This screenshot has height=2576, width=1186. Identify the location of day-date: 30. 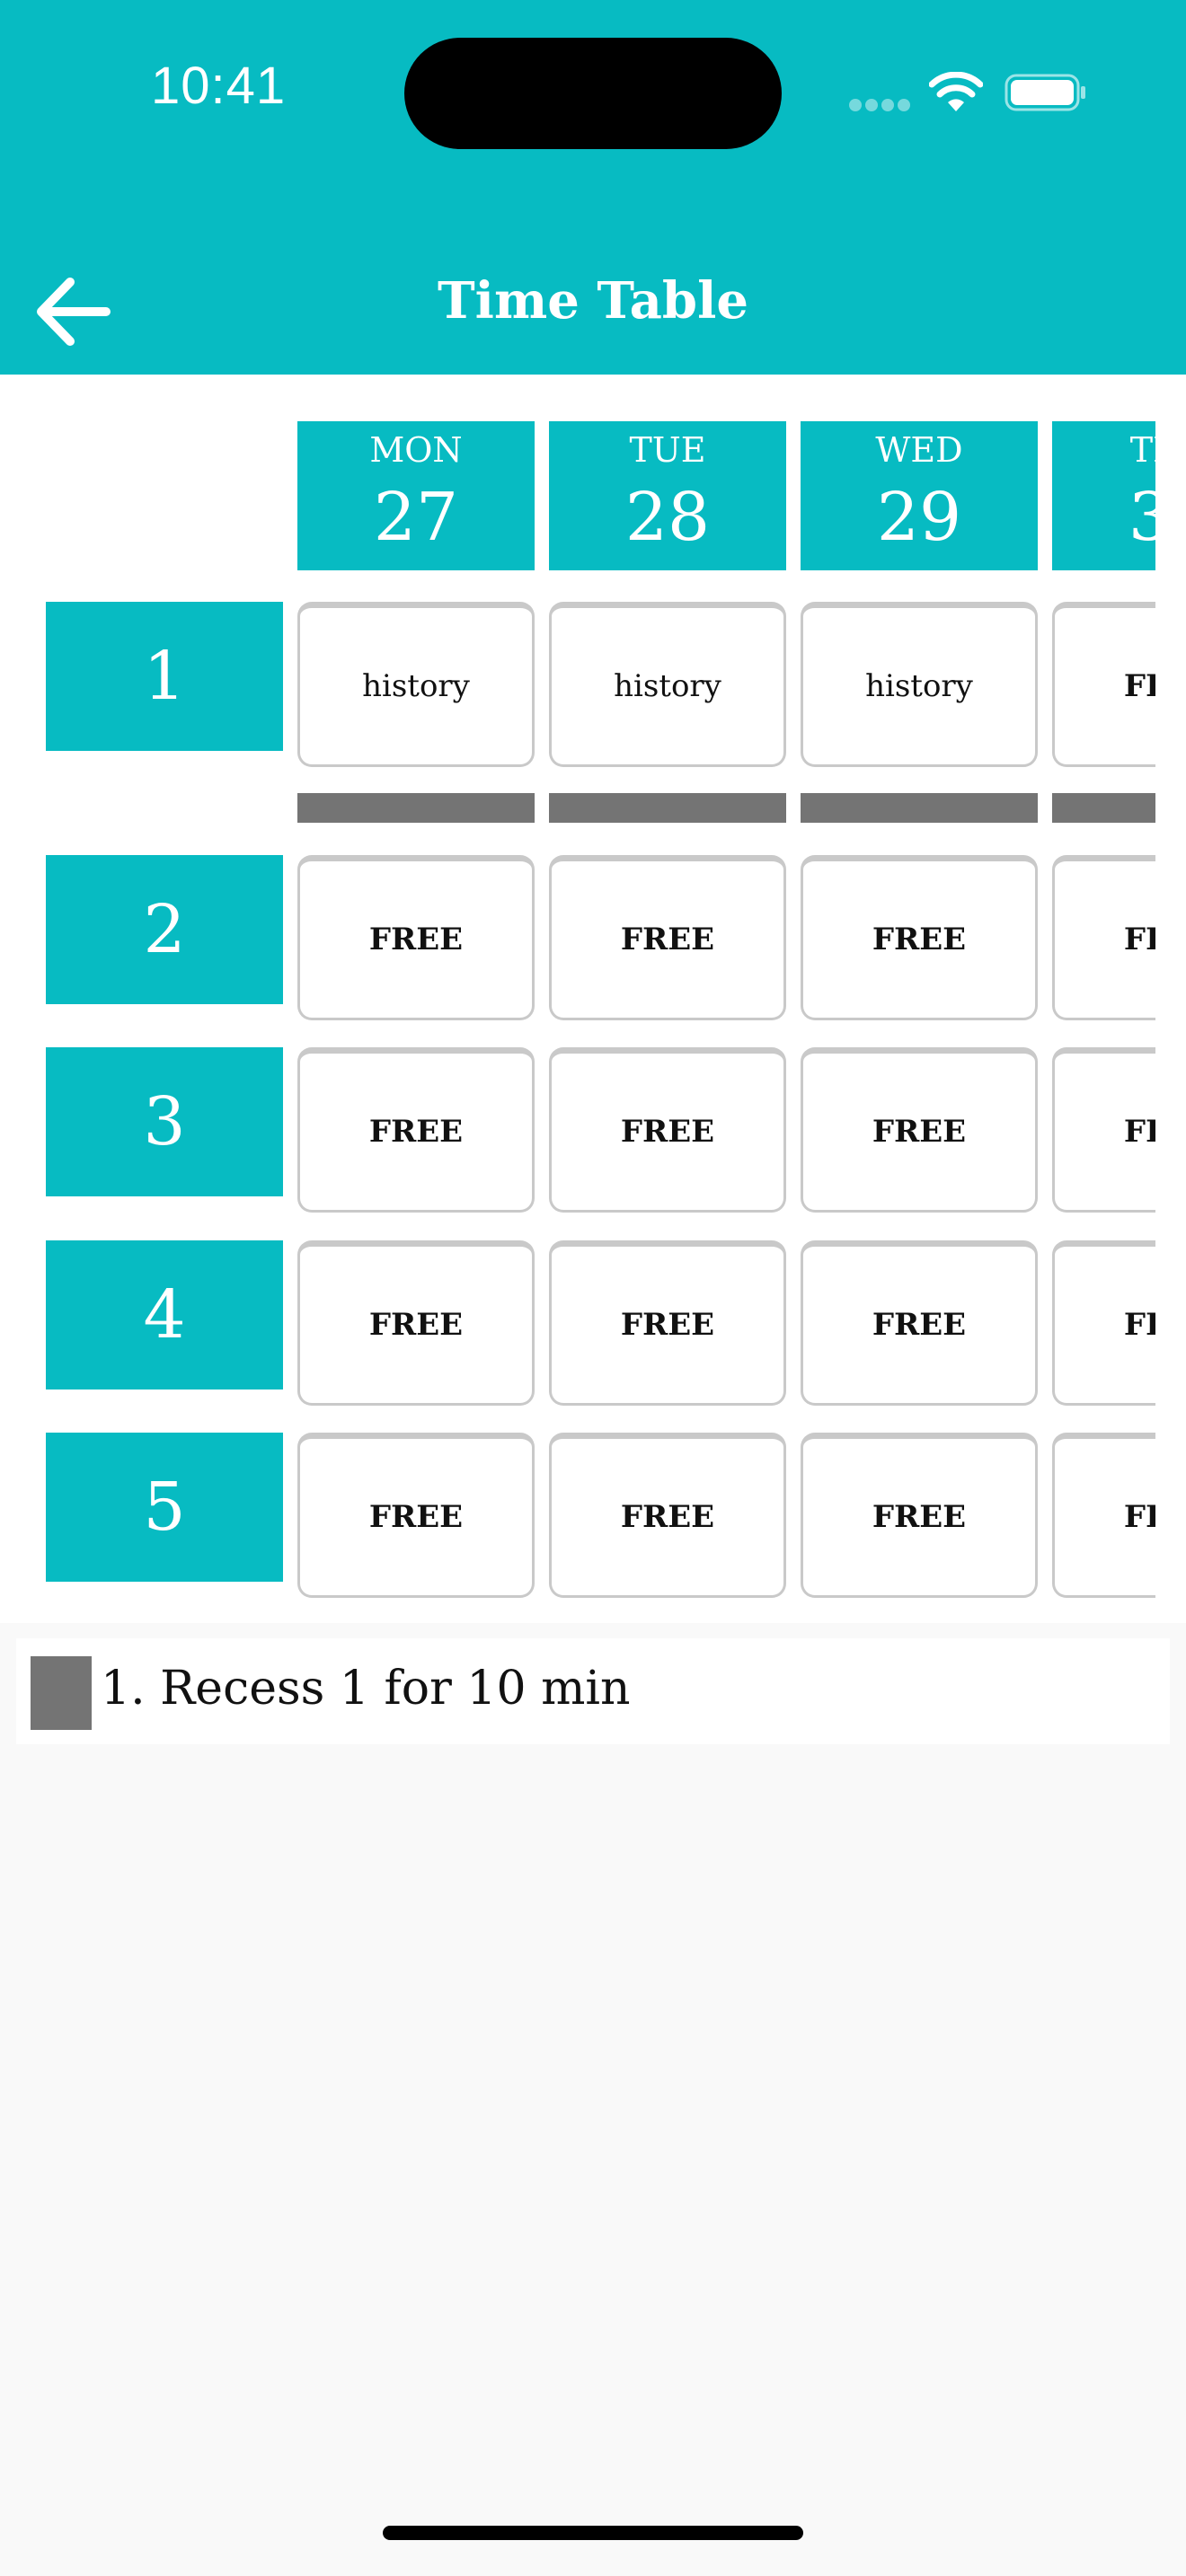
(1141, 517).